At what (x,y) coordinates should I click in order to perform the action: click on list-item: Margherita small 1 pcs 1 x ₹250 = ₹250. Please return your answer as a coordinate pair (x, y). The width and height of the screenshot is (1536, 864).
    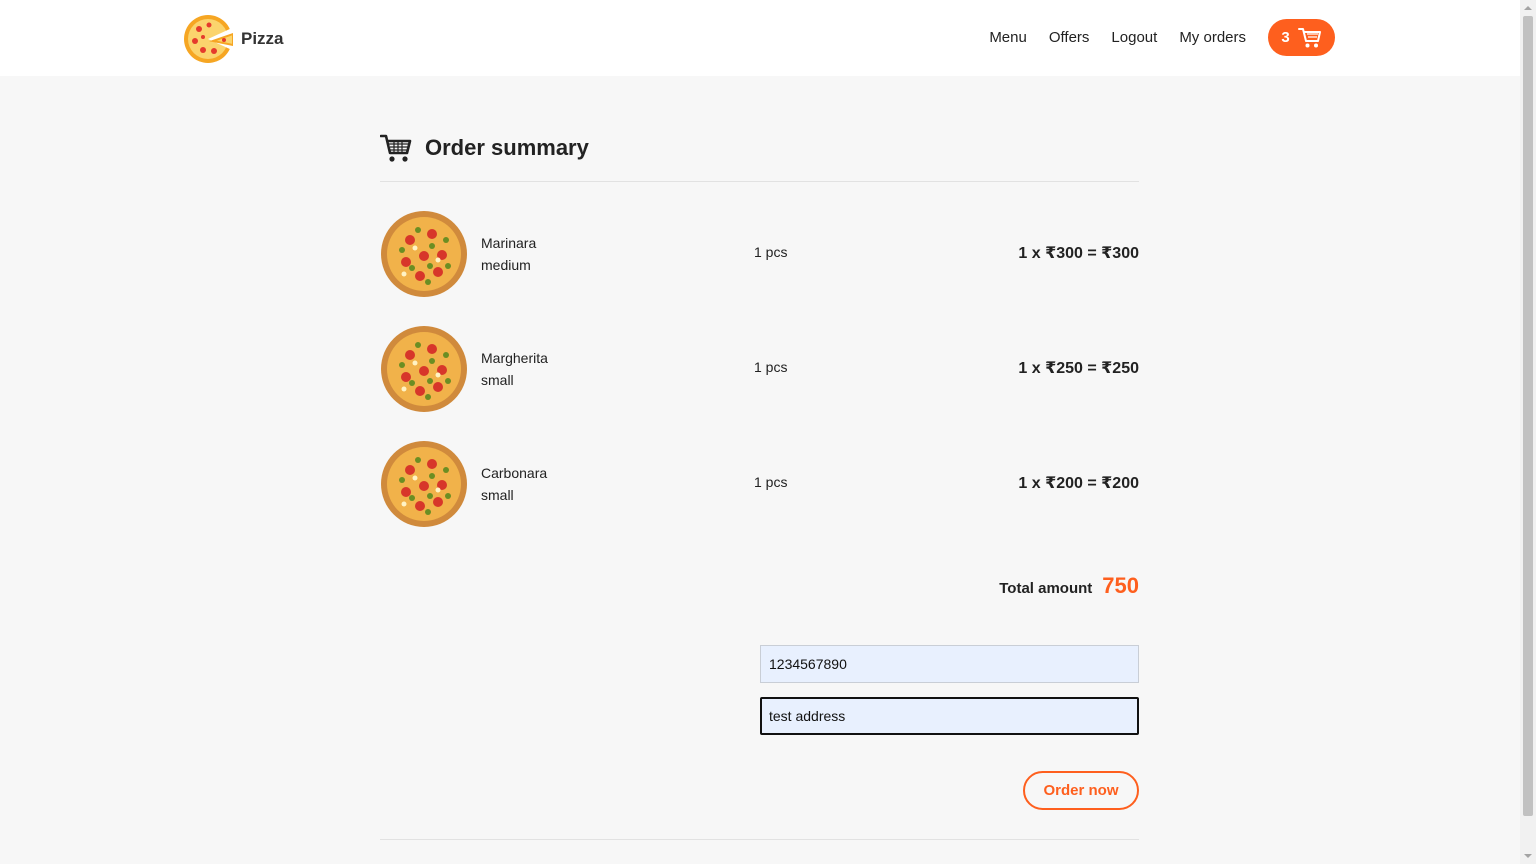
    Looking at the image, I should click on (759, 369).